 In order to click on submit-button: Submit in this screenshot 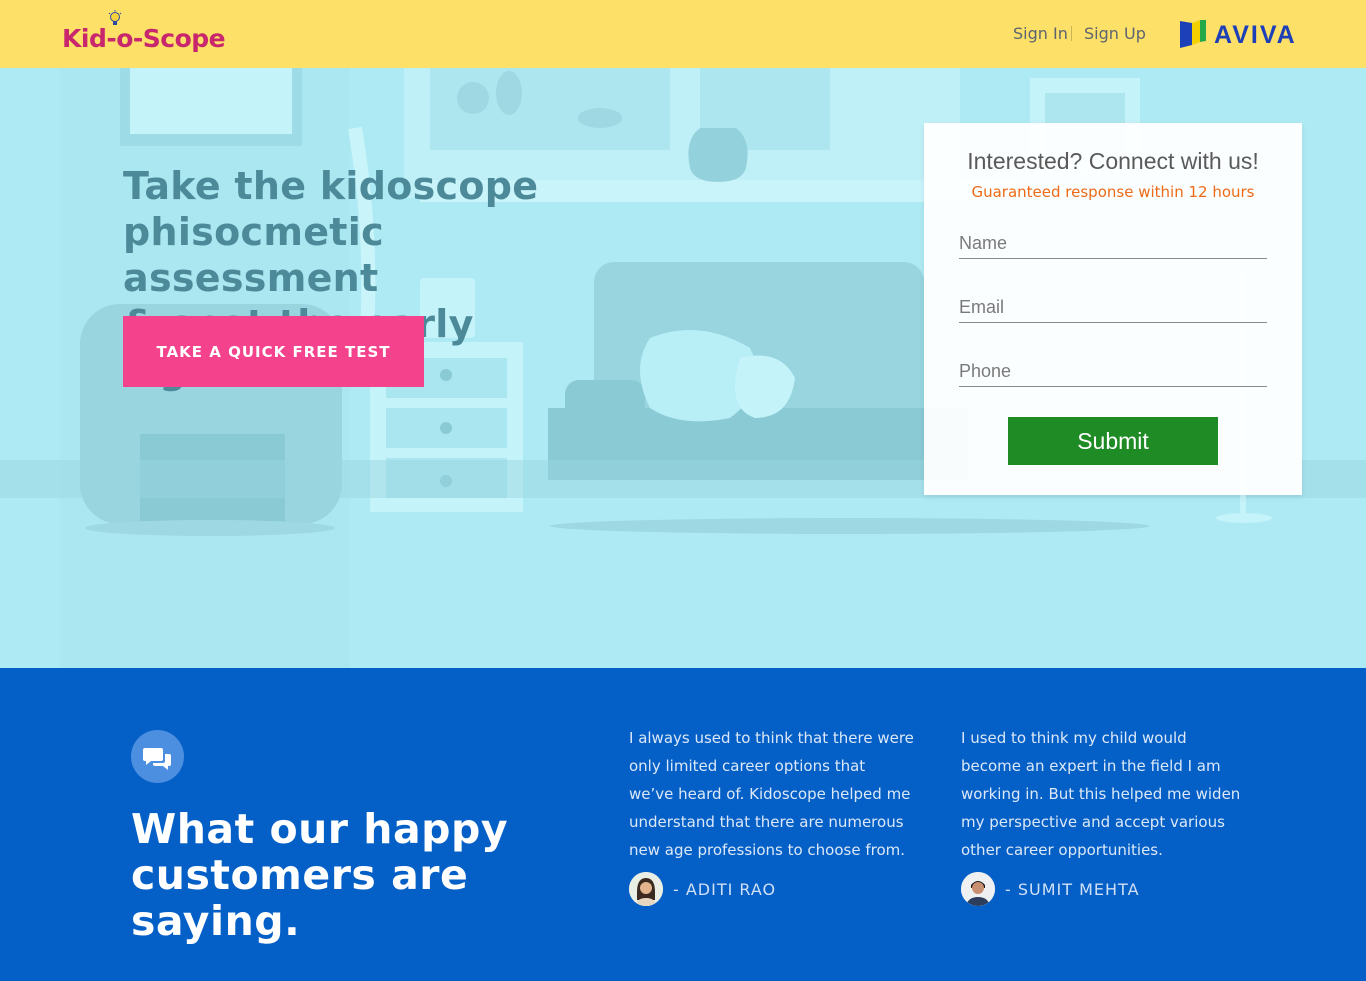, I will do `click(1113, 441)`.